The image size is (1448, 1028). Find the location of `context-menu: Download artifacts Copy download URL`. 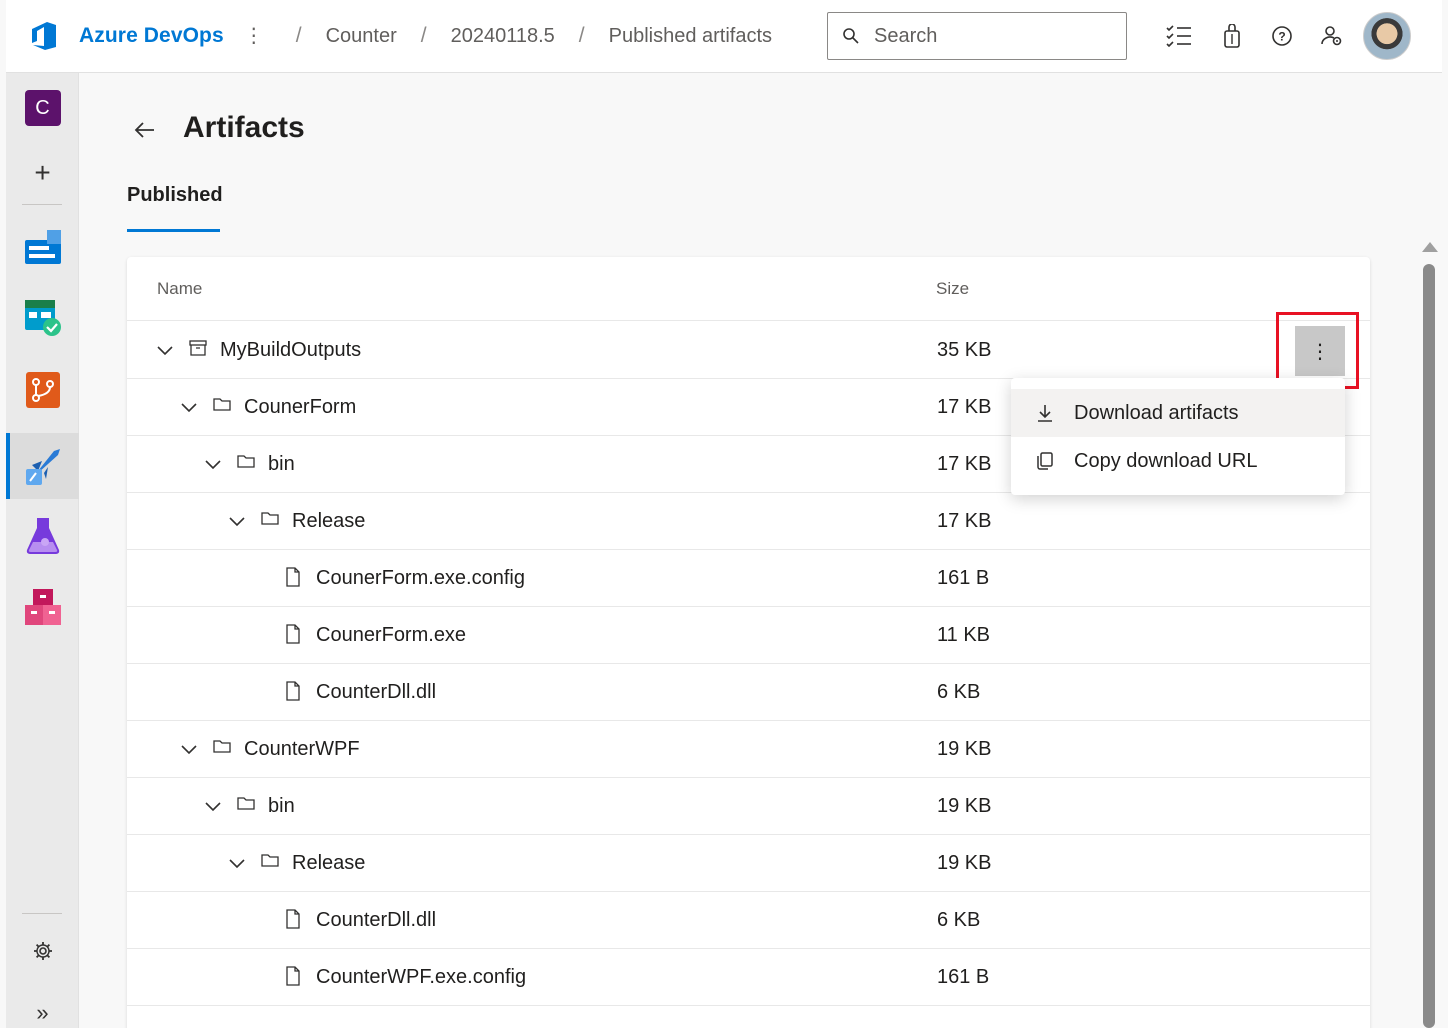

context-menu: Download artifacts Copy download URL is located at coordinates (1178, 436).